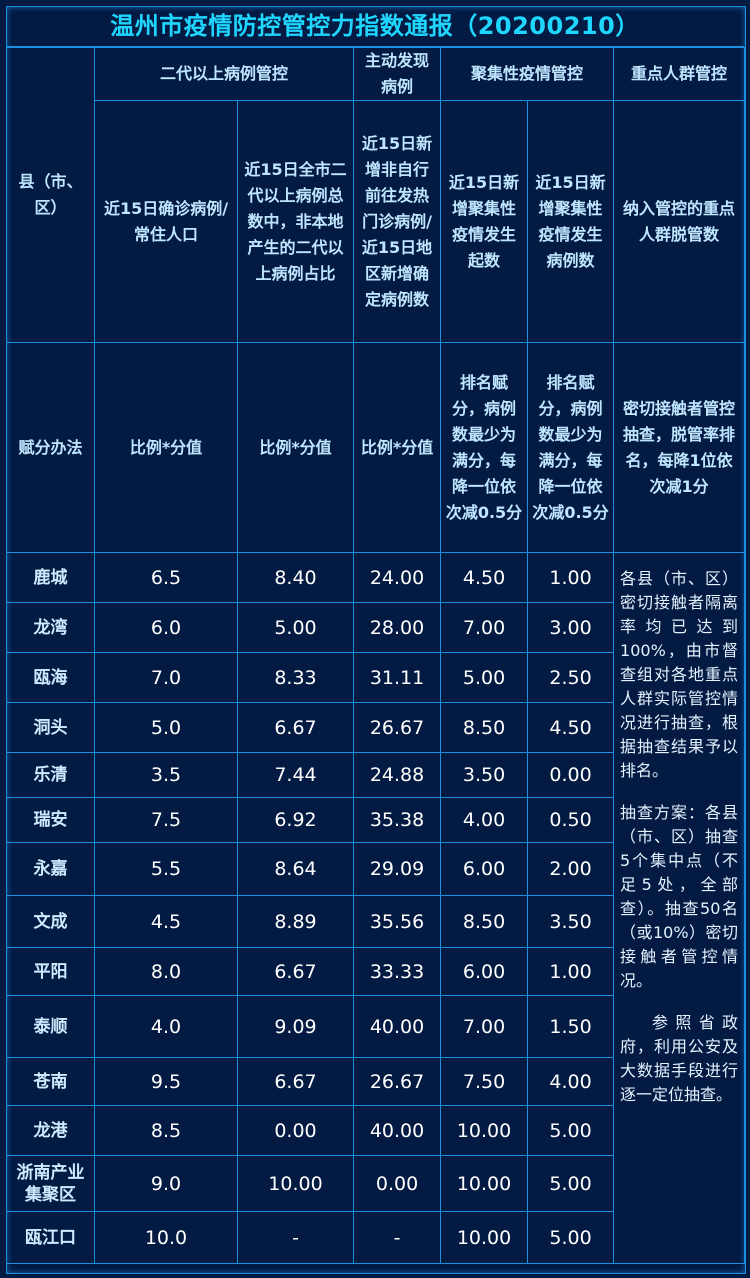 Image resolution: width=750 pixels, height=1278 pixels. What do you see at coordinates (166, 775) in the screenshot?
I see `score-cell: 3.5` at bounding box center [166, 775].